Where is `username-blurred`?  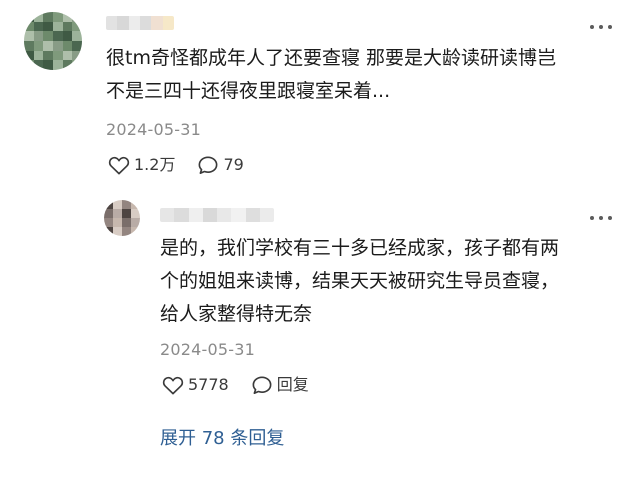
username-blurred is located at coordinates (140, 23).